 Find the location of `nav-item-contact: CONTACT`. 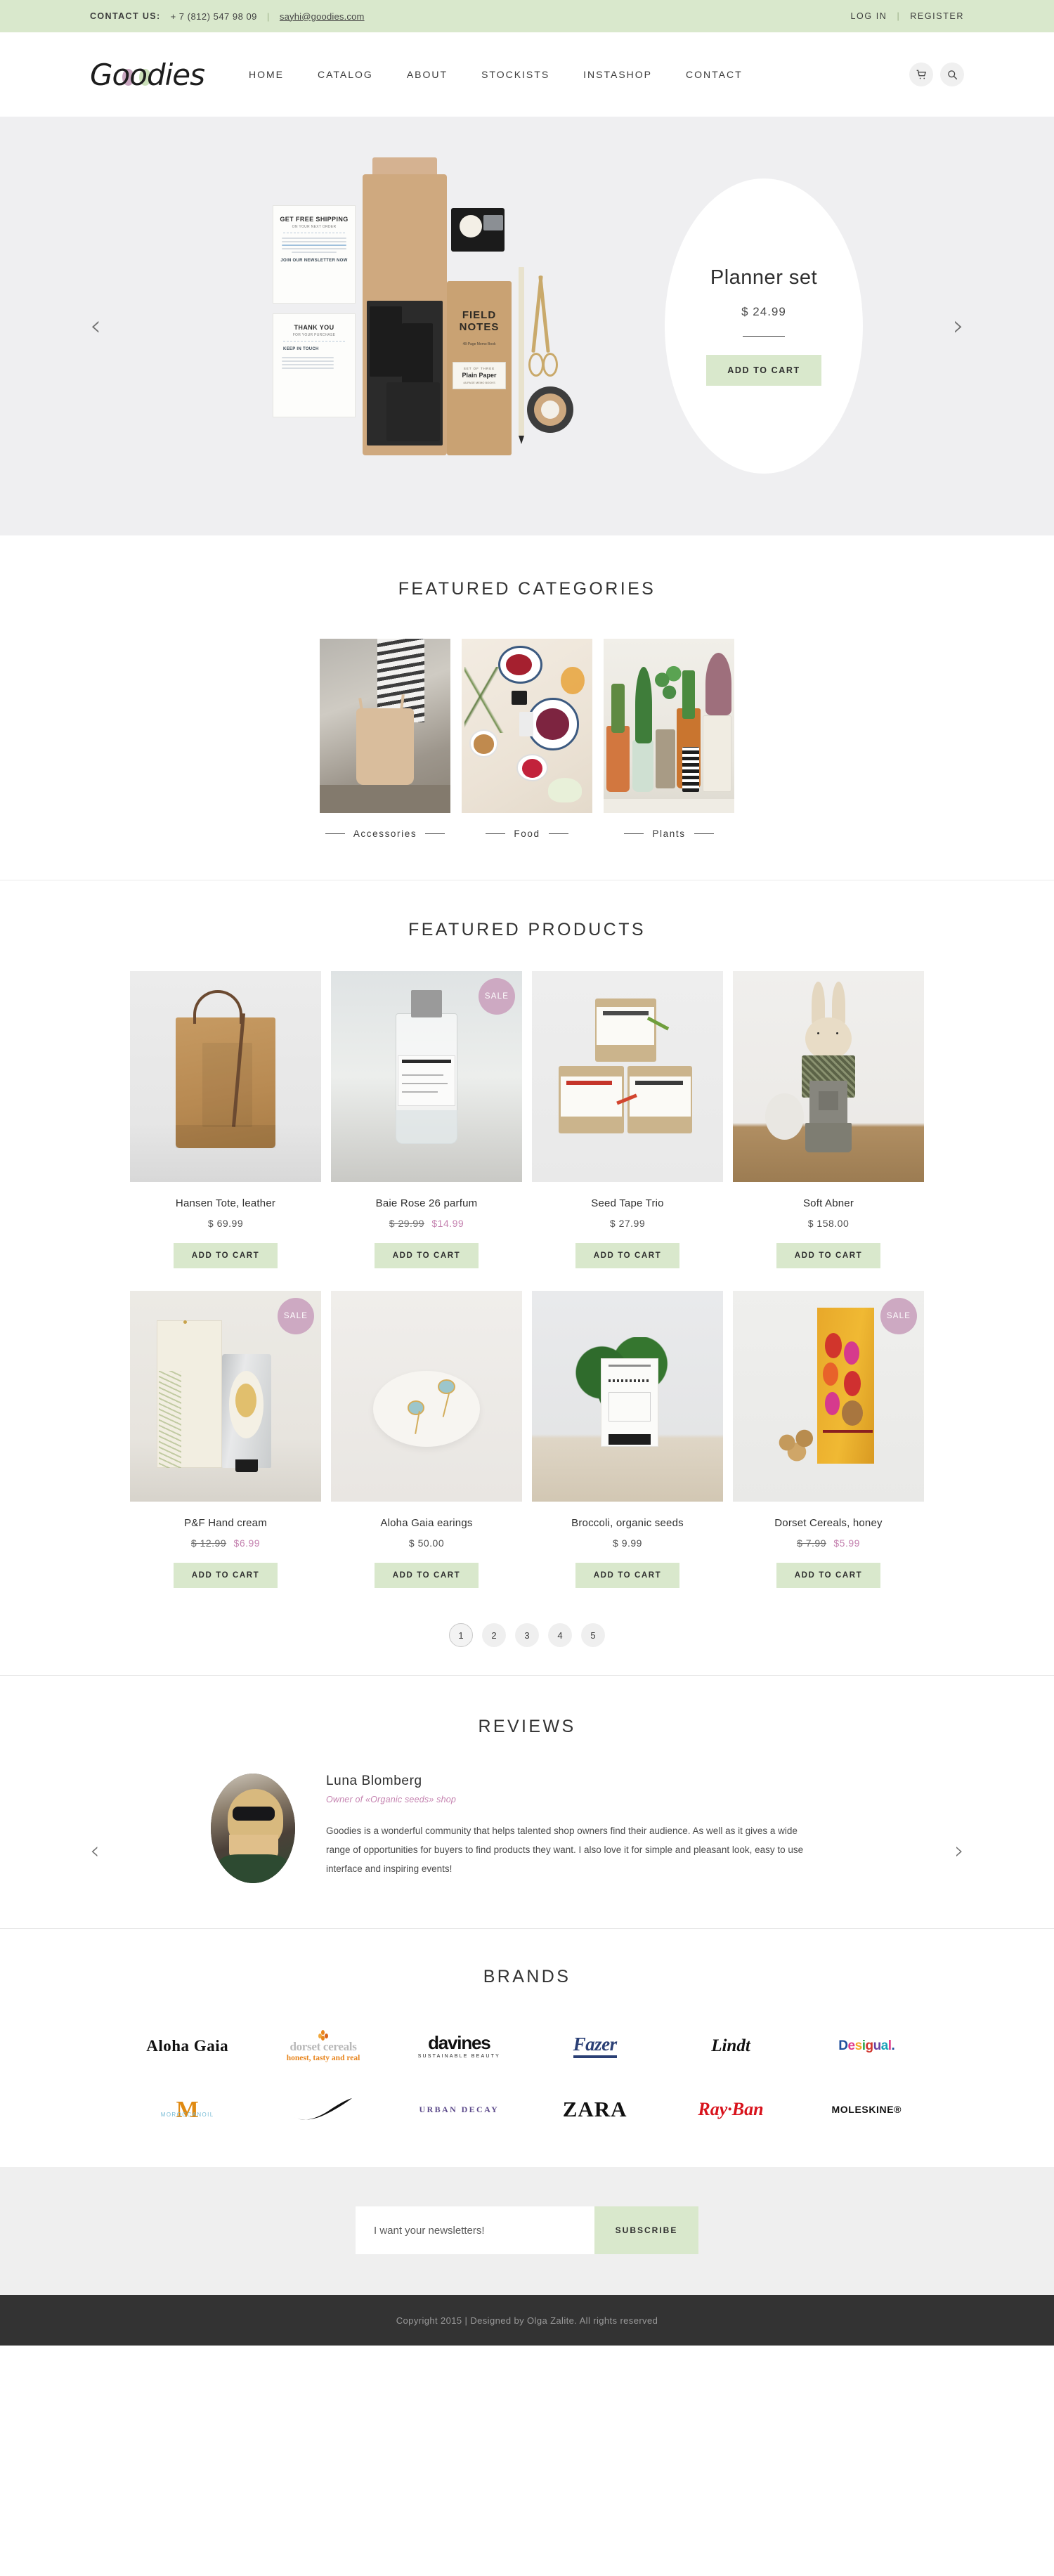

nav-item-contact: CONTACT is located at coordinates (714, 74).